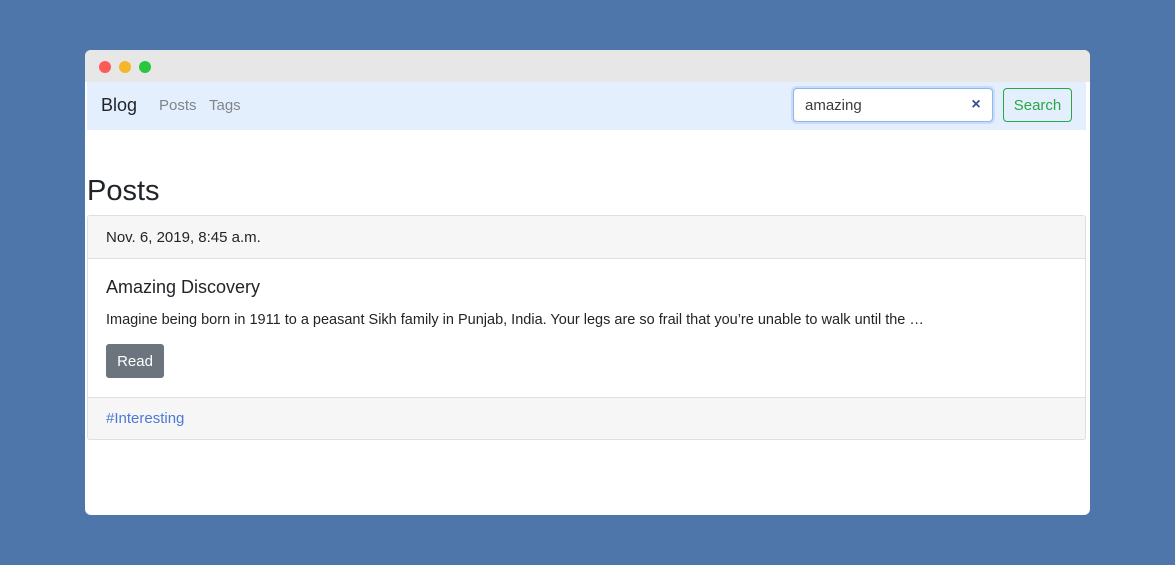 The height and width of the screenshot is (565, 1175). Describe the element at coordinates (119, 105) in the screenshot. I see `navbar-brand: Blog` at that location.